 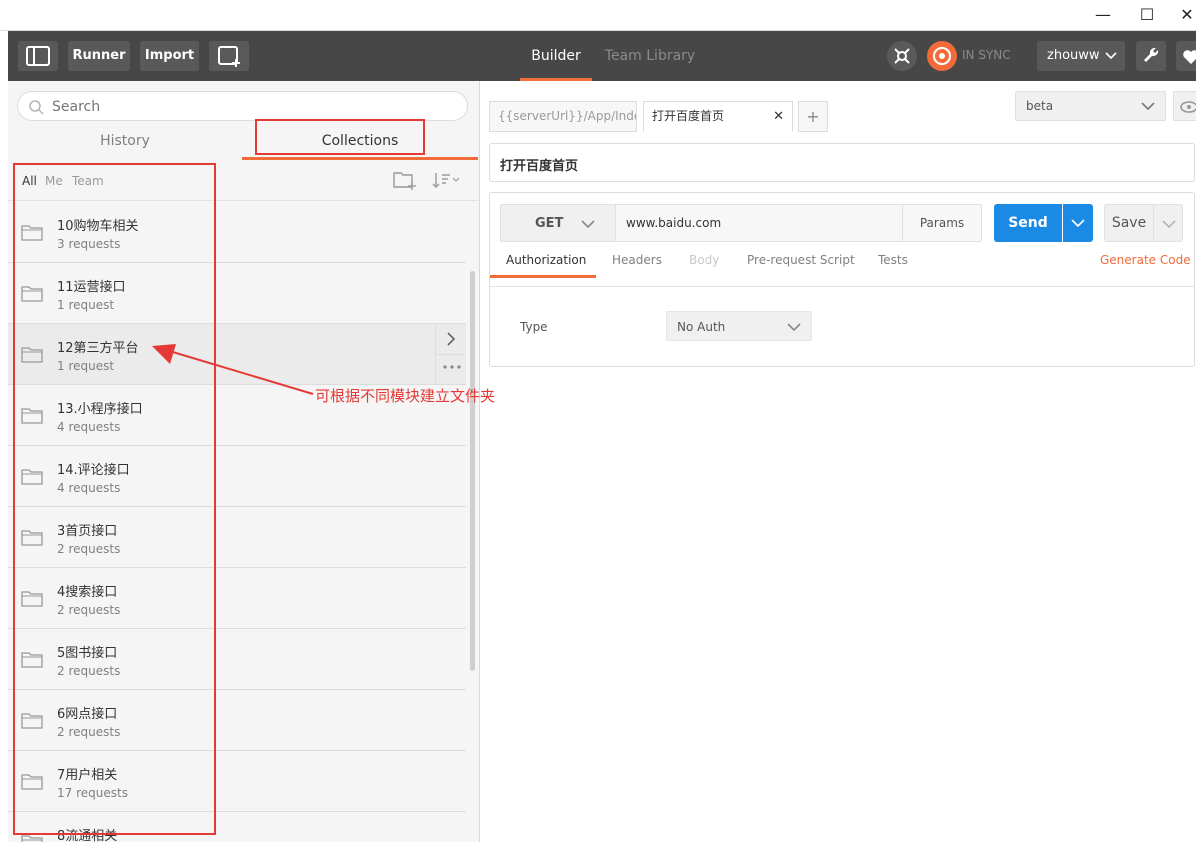 What do you see at coordinates (89, 244) in the screenshot?
I see `collection-request-count: 3 requests` at bounding box center [89, 244].